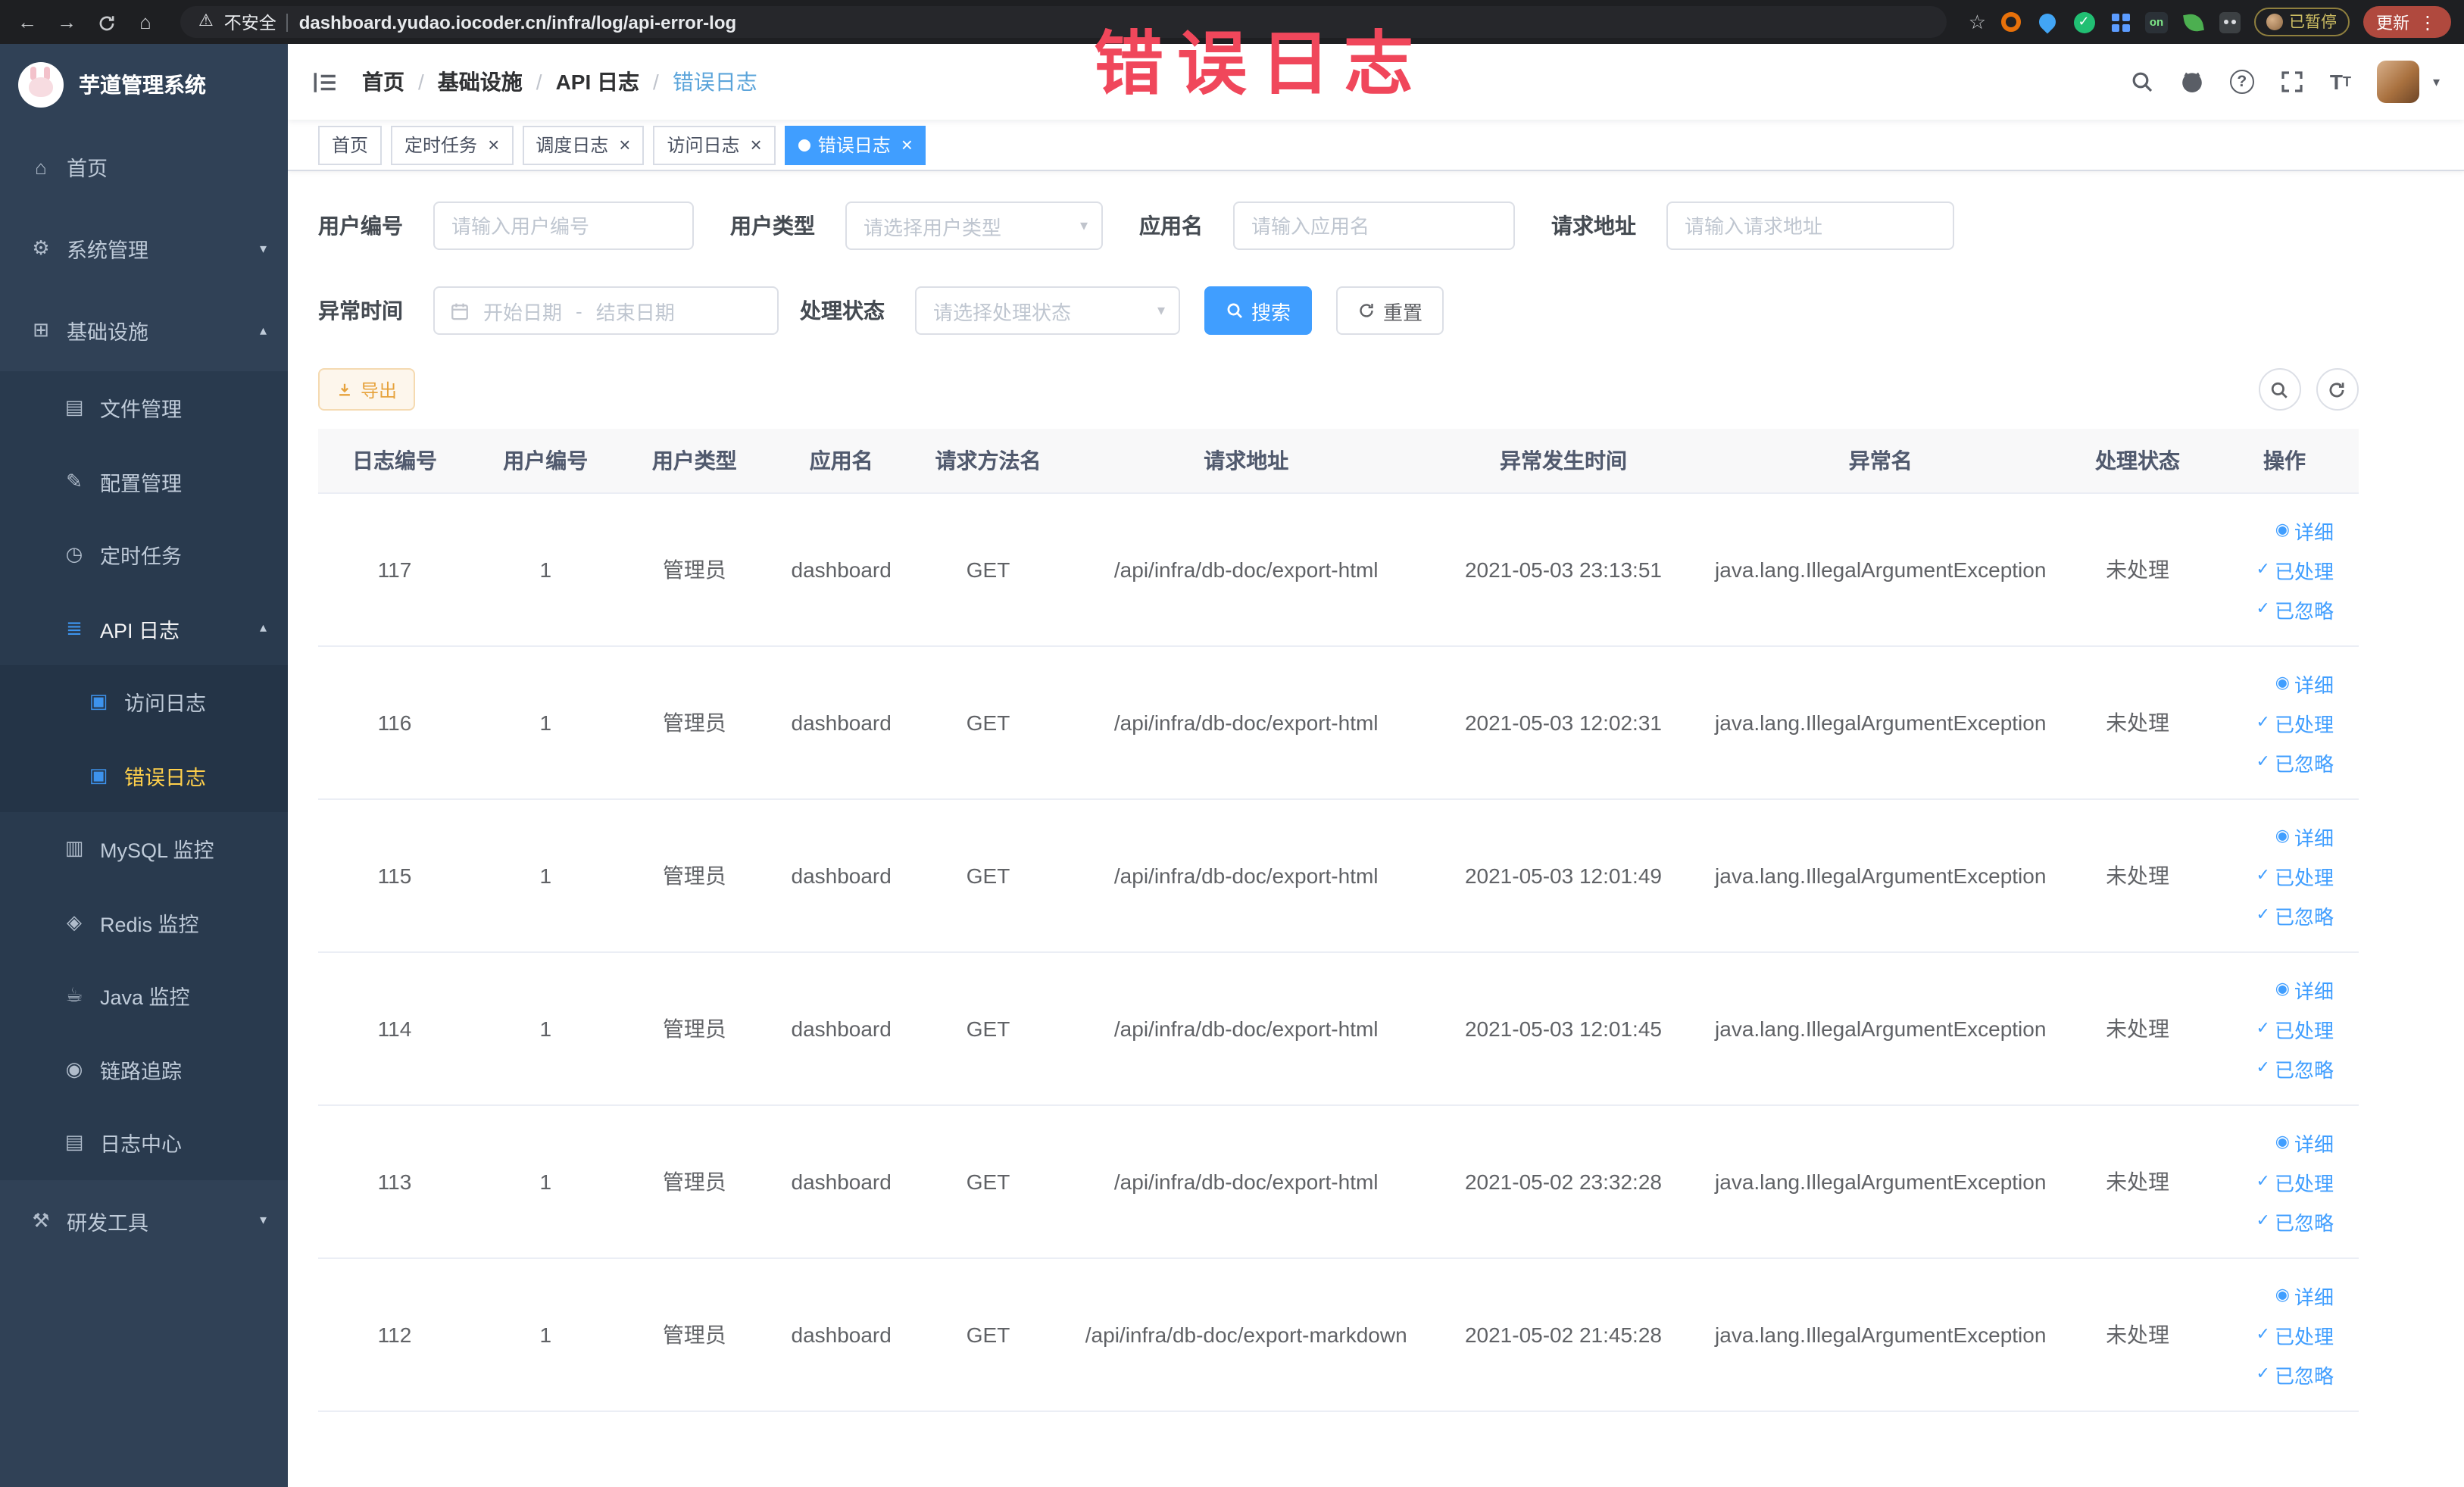 The image size is (2464, 1487). Describe the element at coordinates (1810, 225) in the screenshot. I see `request-url-input` at that location.